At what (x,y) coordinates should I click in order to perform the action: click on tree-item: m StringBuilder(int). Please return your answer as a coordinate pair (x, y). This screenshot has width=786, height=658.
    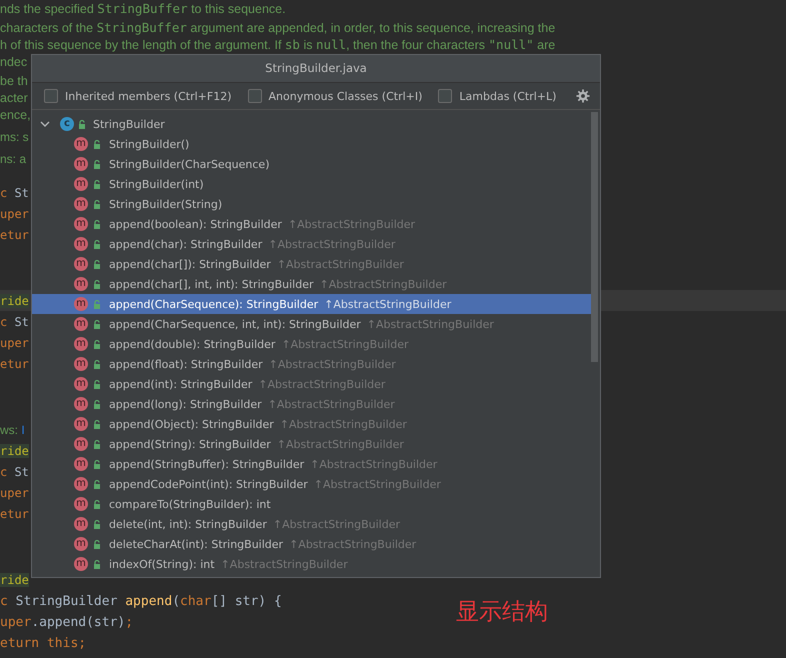
    Looking at the image, I should click on (311, 184).